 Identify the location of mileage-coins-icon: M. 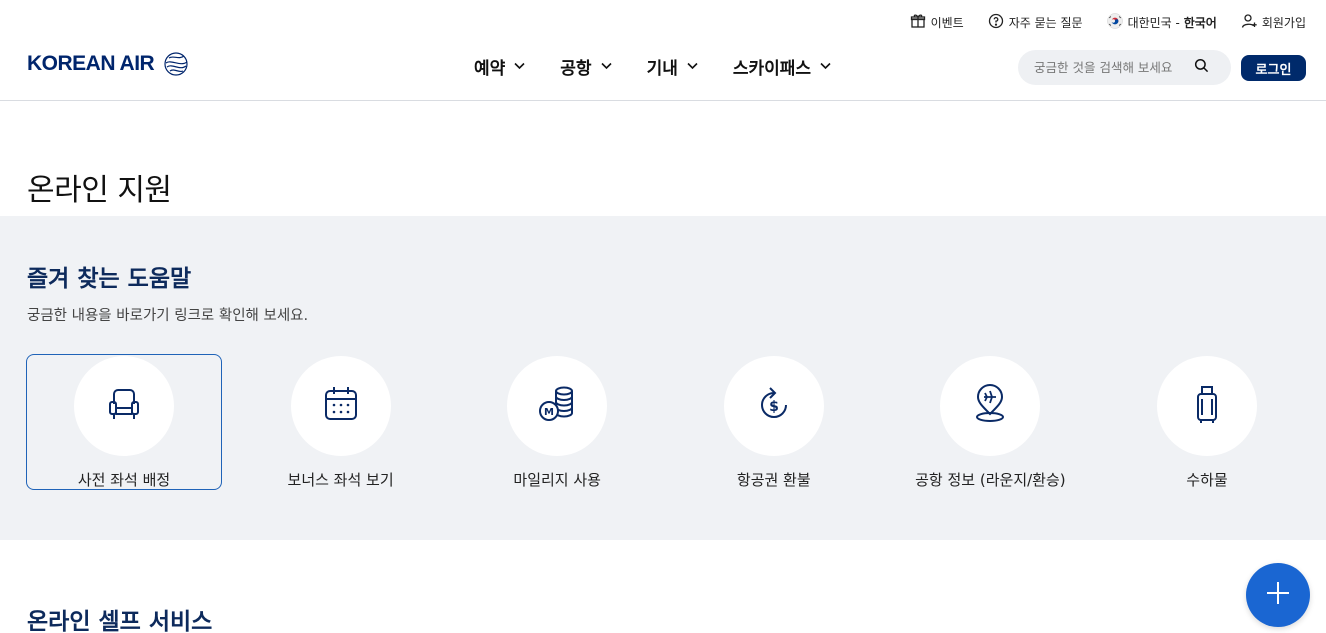
(557, 406).